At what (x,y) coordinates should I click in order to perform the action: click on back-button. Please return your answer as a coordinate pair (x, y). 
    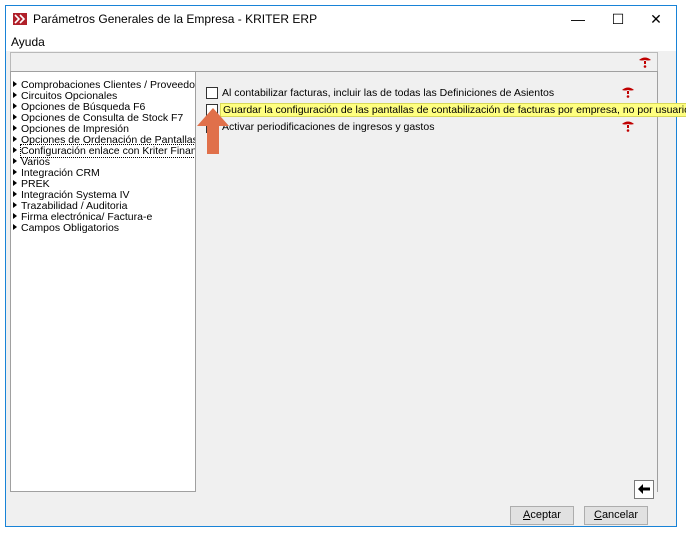
    Looking at the image, I should click on (644, 489).